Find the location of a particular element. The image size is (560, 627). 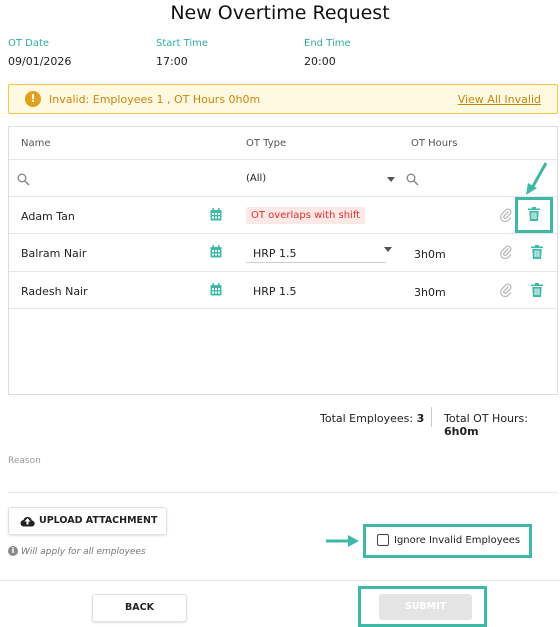

upload-attachment-label: UPLOAD ATTACHMENT is located at coordinates (98, 520).